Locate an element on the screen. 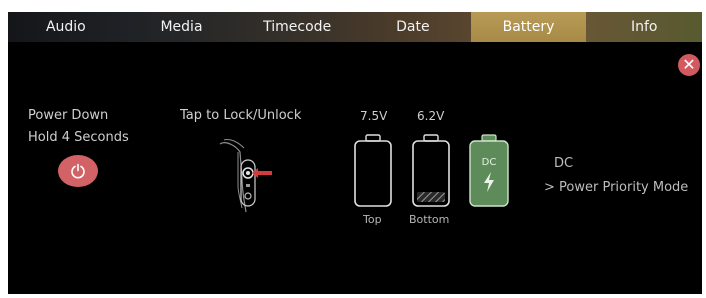  tab-bar: Audio Media Timecode Date Battery Info is located at coordinates (355, 27).